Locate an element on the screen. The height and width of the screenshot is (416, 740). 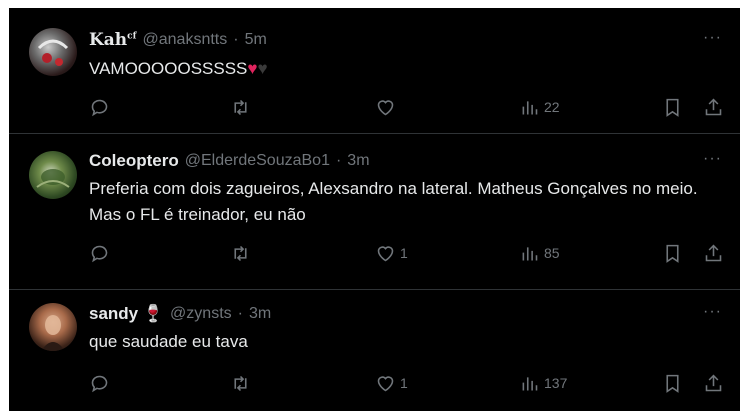
black-heart-emoji: ♥ is located at coordinates (262, 68).